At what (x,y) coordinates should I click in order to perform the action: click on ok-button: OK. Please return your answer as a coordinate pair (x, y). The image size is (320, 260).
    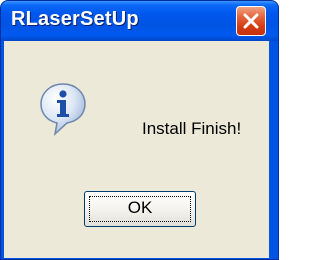
    Looking at the image, I should click on (140, 209).